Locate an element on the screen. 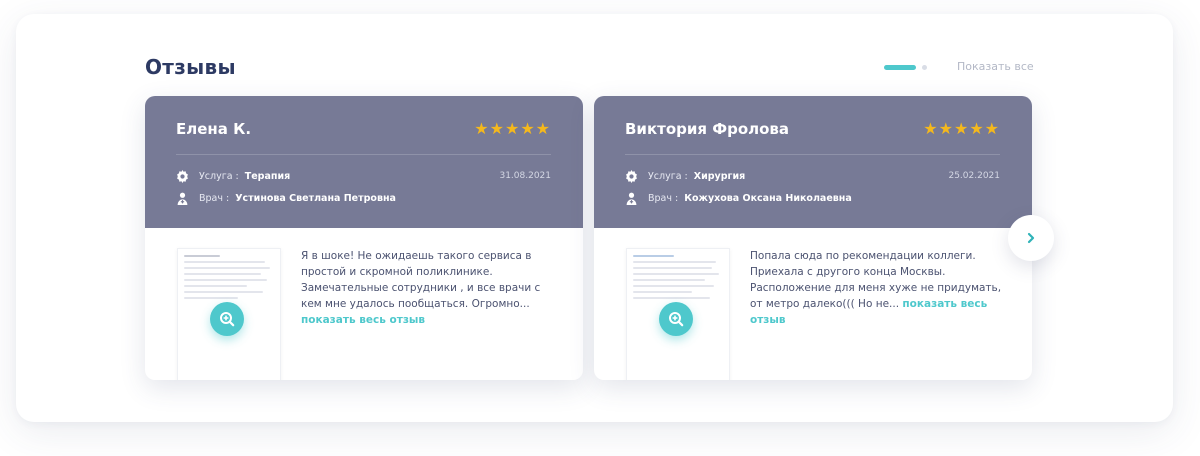  pagination-dot-active is located at coordinates (900, 67).